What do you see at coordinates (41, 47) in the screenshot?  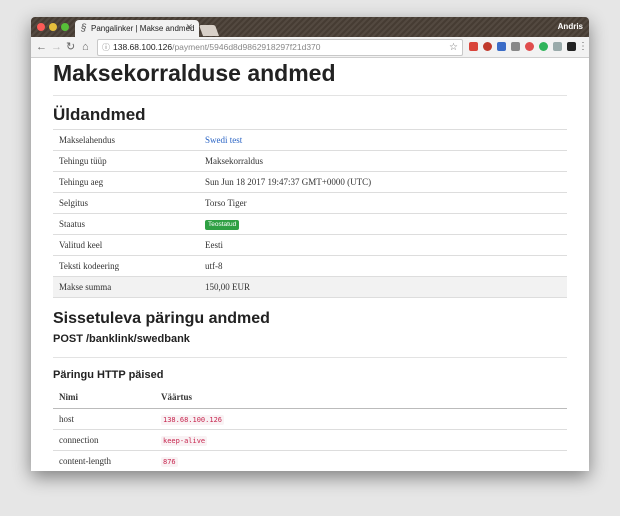 I see `back-arrow-icon: ←` at bounding box center [41, 47].